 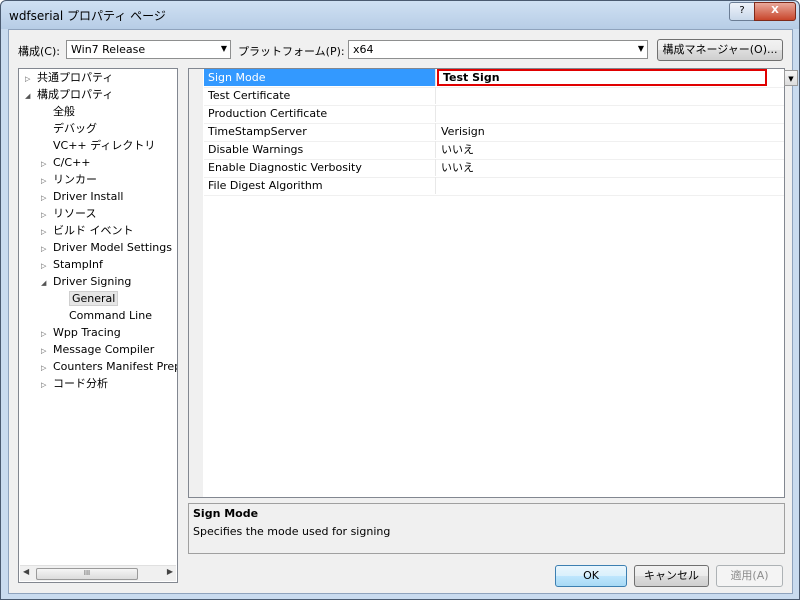 I want to click on platform-combo: x64 ▼, so click(x=498, y=49).